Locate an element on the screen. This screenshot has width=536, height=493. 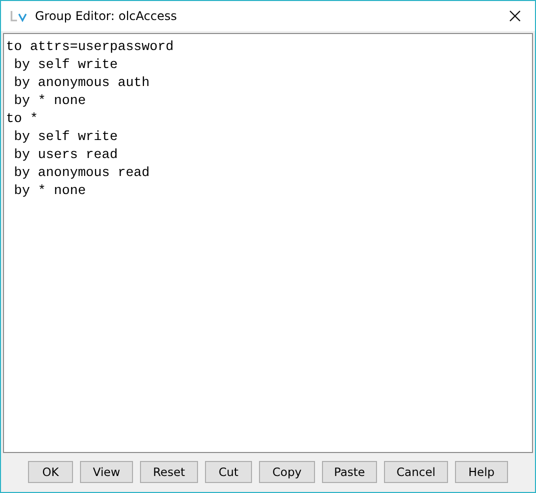
close-icon is located at coordinates (515, 16).